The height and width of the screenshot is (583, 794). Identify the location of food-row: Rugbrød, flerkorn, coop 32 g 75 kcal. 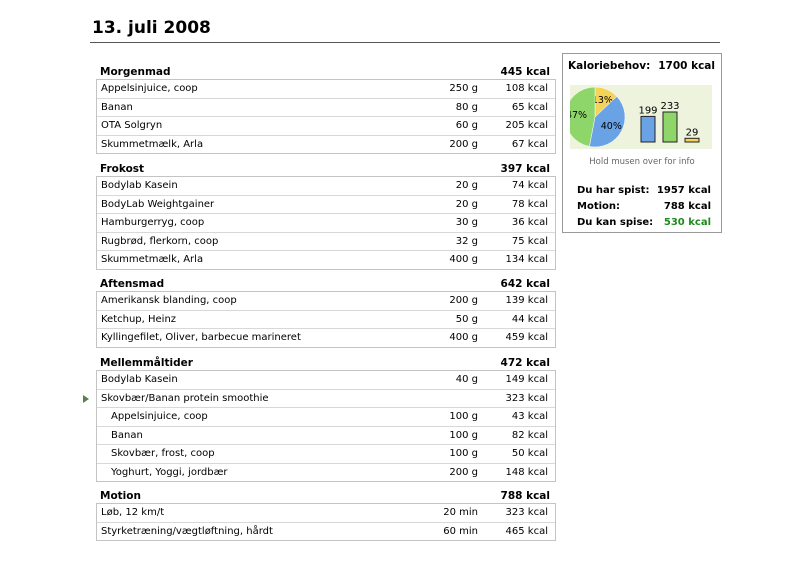
(326, 242).